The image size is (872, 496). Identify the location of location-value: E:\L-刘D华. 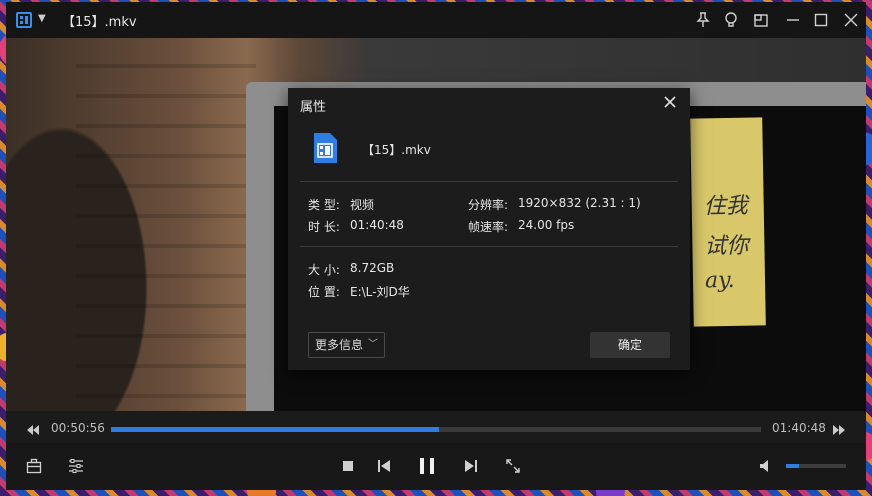
(380, 292).